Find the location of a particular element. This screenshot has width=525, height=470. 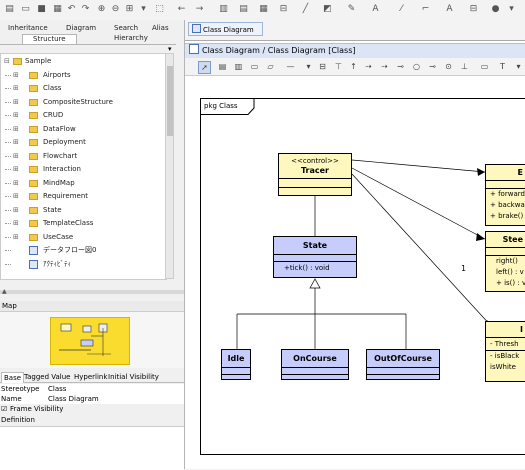

font-color-icon: A is located at coordinates (375, 9).